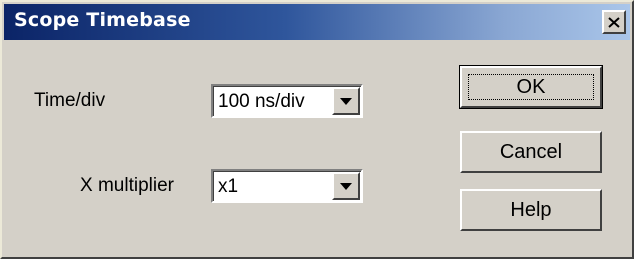 Image resolution: width=634 pixels, height=259 pixels. Describe the element at coordinates (261, 101) in the screenshot. I see `time-div-value: 100 ns/div` at that location.